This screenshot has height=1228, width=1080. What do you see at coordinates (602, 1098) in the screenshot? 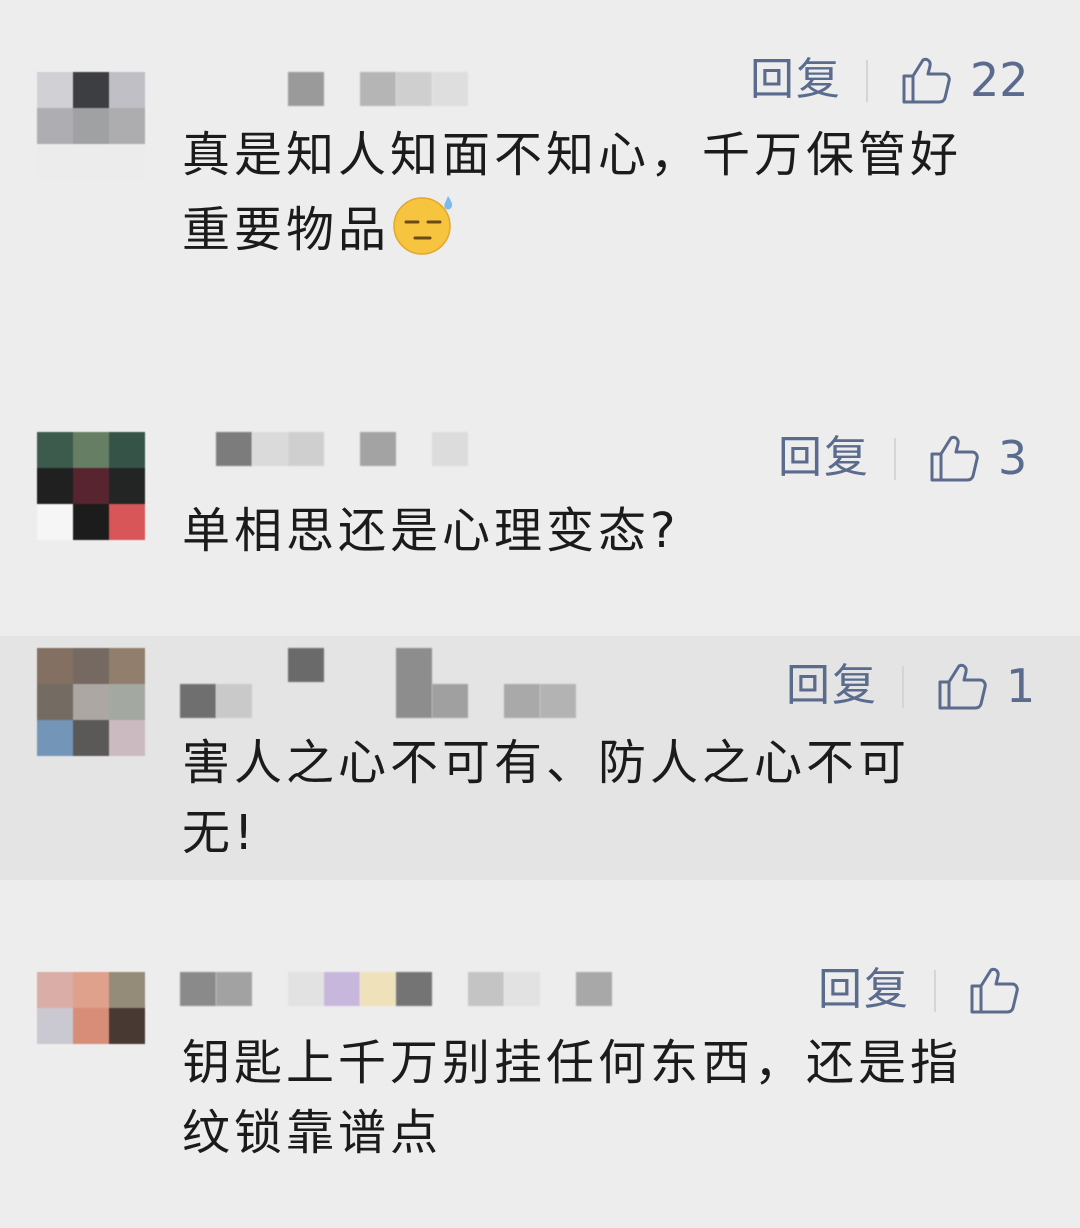
I see `comment-text: 钥匙上千万别挂任何东西，还是指 纹锁靠谱点` at bounding box center [602, 1098].